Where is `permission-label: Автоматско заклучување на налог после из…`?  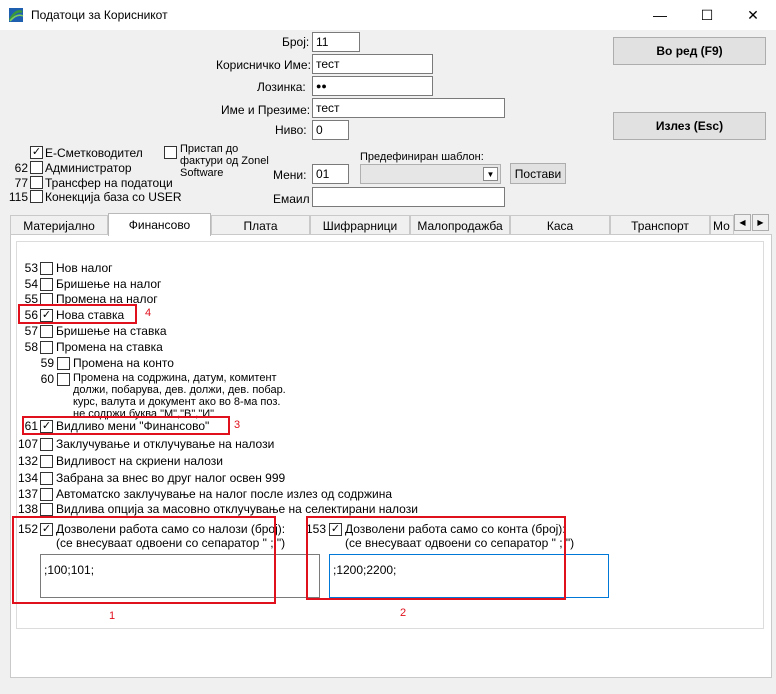 permission-label: Автоматско заклучување на налог после из… is located at coordinates (224, 494).